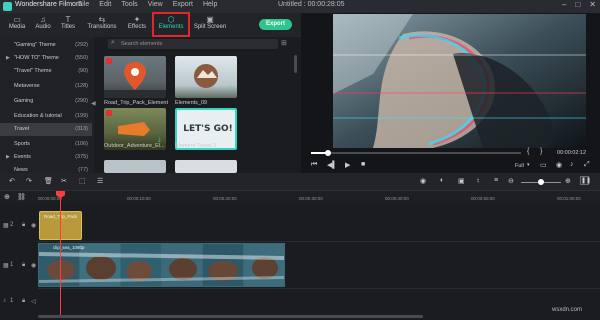  I want to click on export-button: Export, so click(275, 24).